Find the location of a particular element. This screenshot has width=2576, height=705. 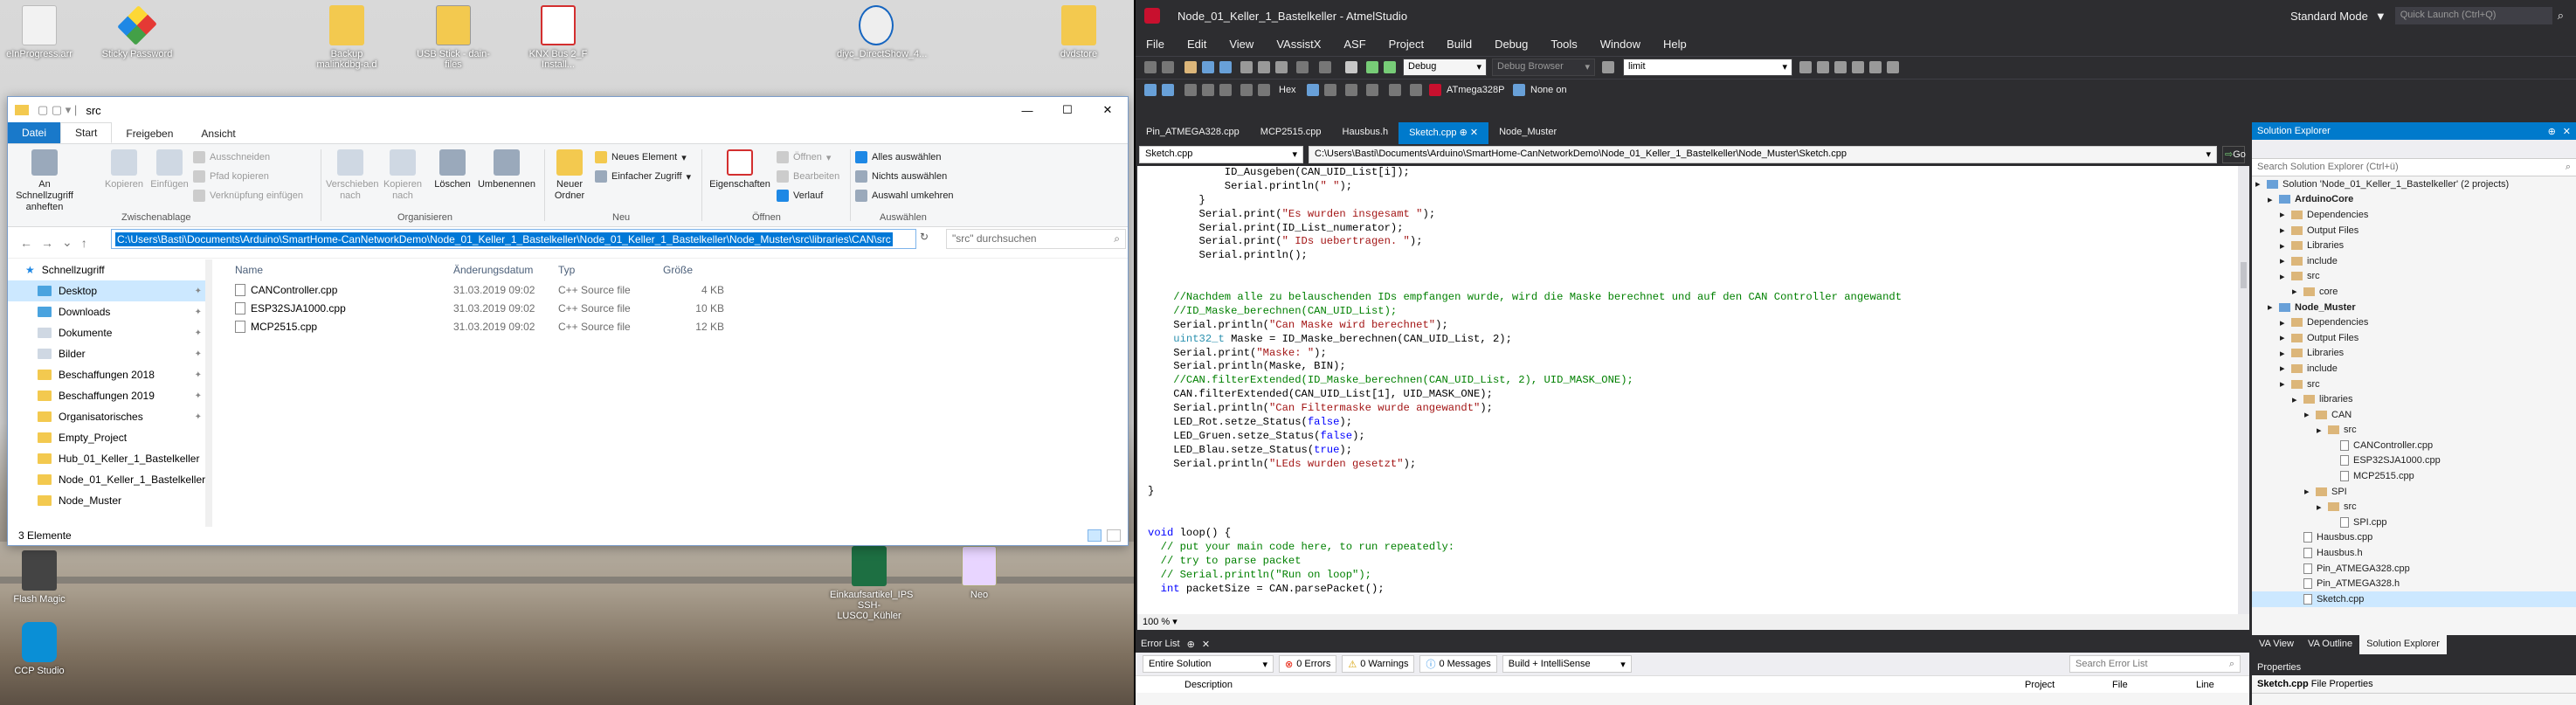

properties-button: Eigenschaften is located at coordinates (740, 169).